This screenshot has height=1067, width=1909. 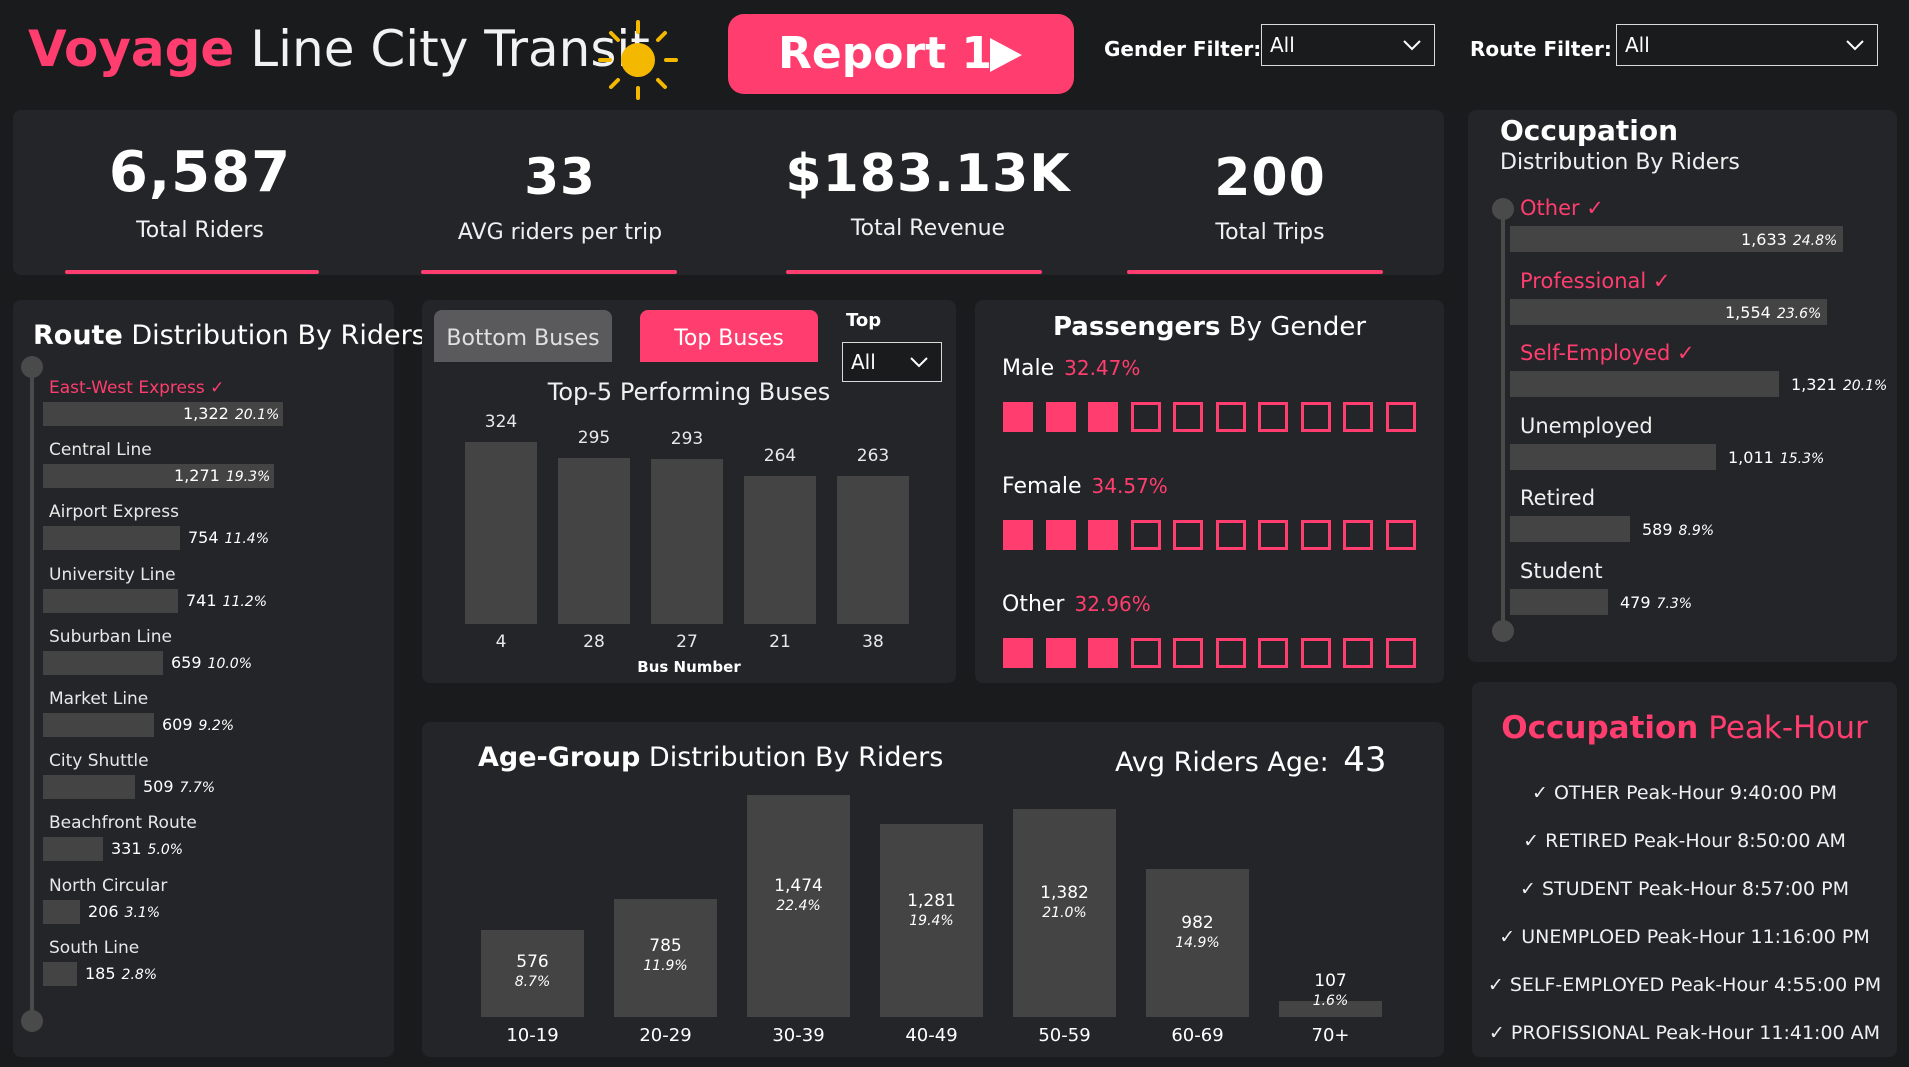 I want to click on route-label: Airport Express, so click(x=114, y=512).